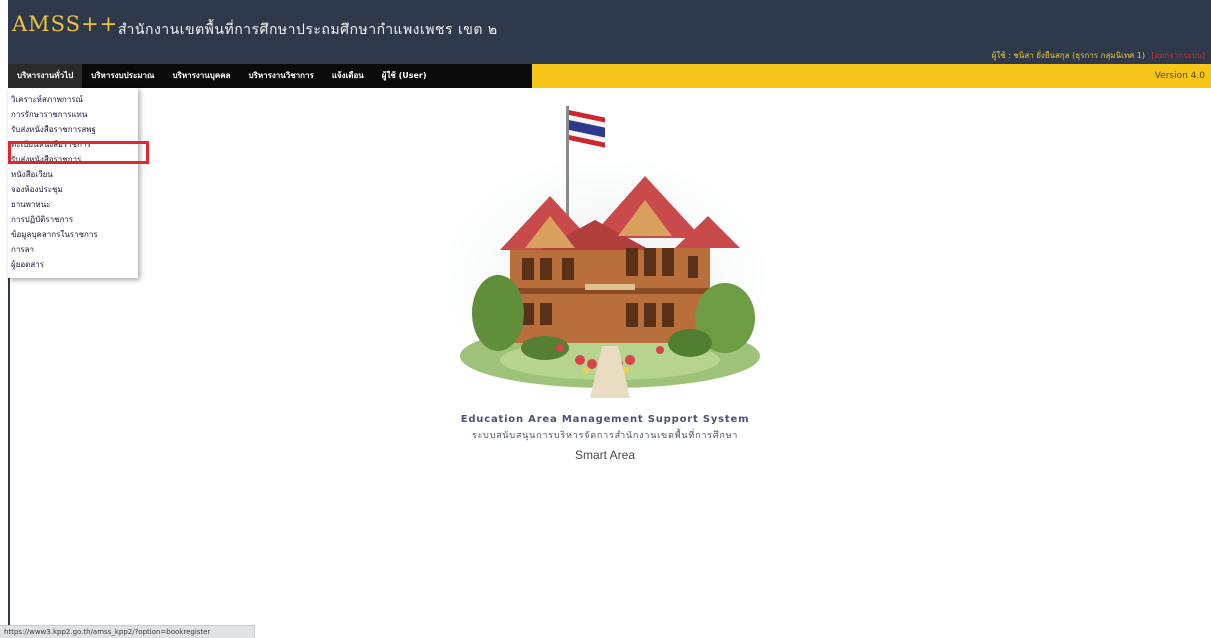 Image resolution: width=1211 pixels, height=638 pixels. What do you see at coordinates (605, 419) in the screenshot?
I see `tagline-english: Education Area Management Support System` at bounding box center [605, 419].